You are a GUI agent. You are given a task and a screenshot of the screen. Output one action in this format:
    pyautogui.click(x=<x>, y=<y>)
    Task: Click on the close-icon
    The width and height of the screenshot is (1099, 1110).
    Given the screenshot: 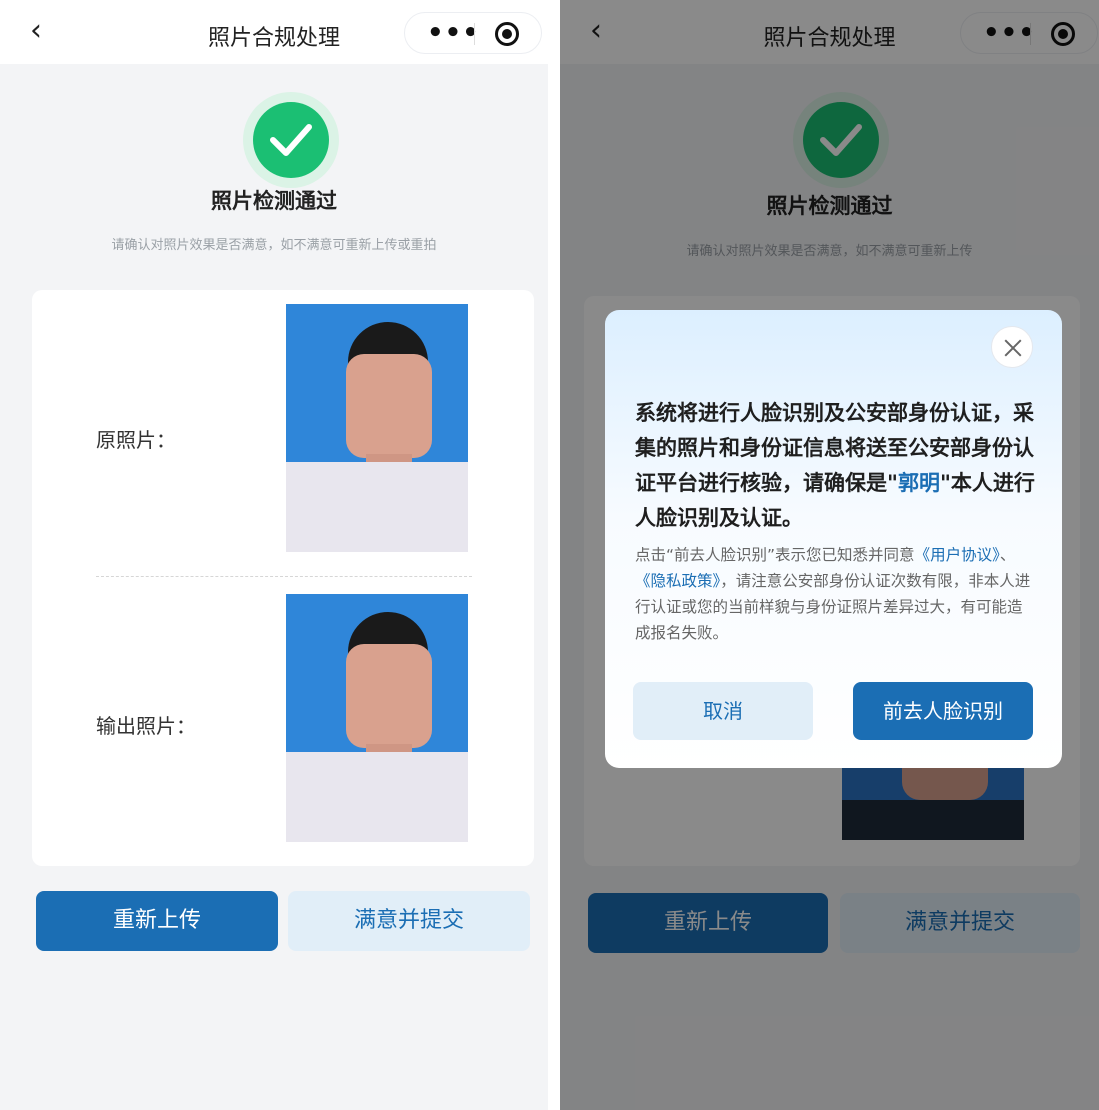 What is the action you would take?
    pyautogui.click(x=1012, y=347)
    